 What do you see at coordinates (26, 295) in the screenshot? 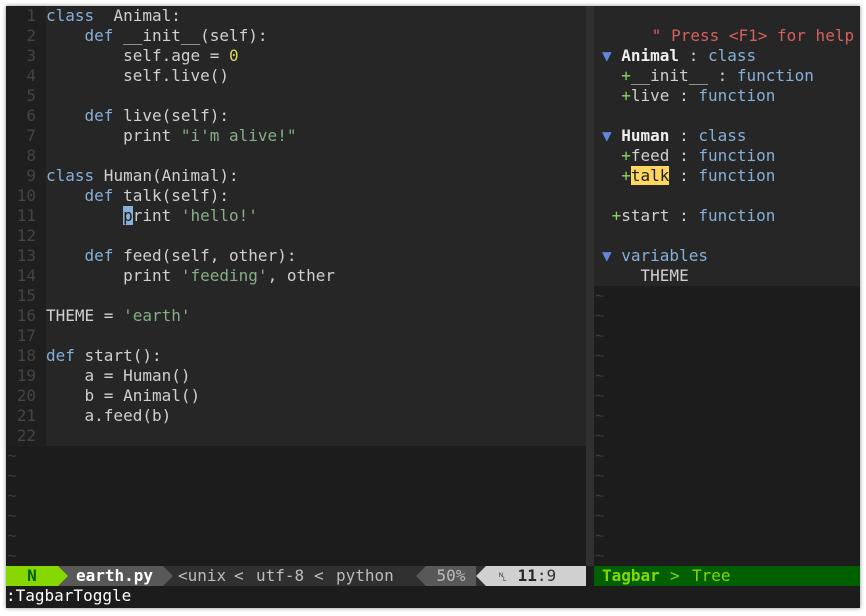
I see `line-number: 15` at bounding box center [26, 295].